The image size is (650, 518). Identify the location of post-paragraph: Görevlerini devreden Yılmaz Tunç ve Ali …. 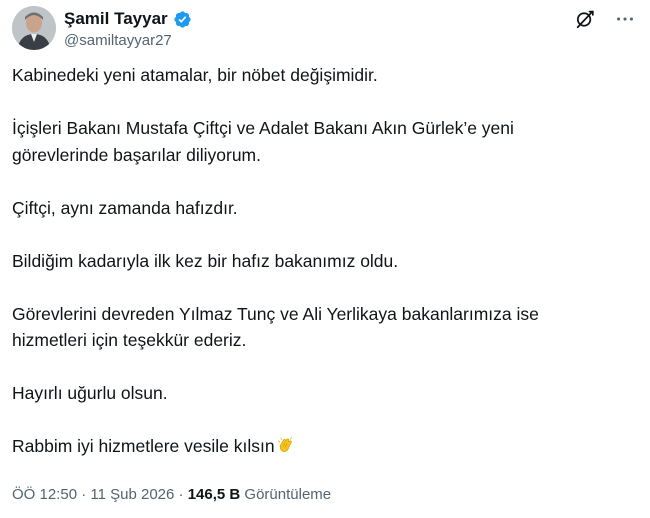
(275, 313).